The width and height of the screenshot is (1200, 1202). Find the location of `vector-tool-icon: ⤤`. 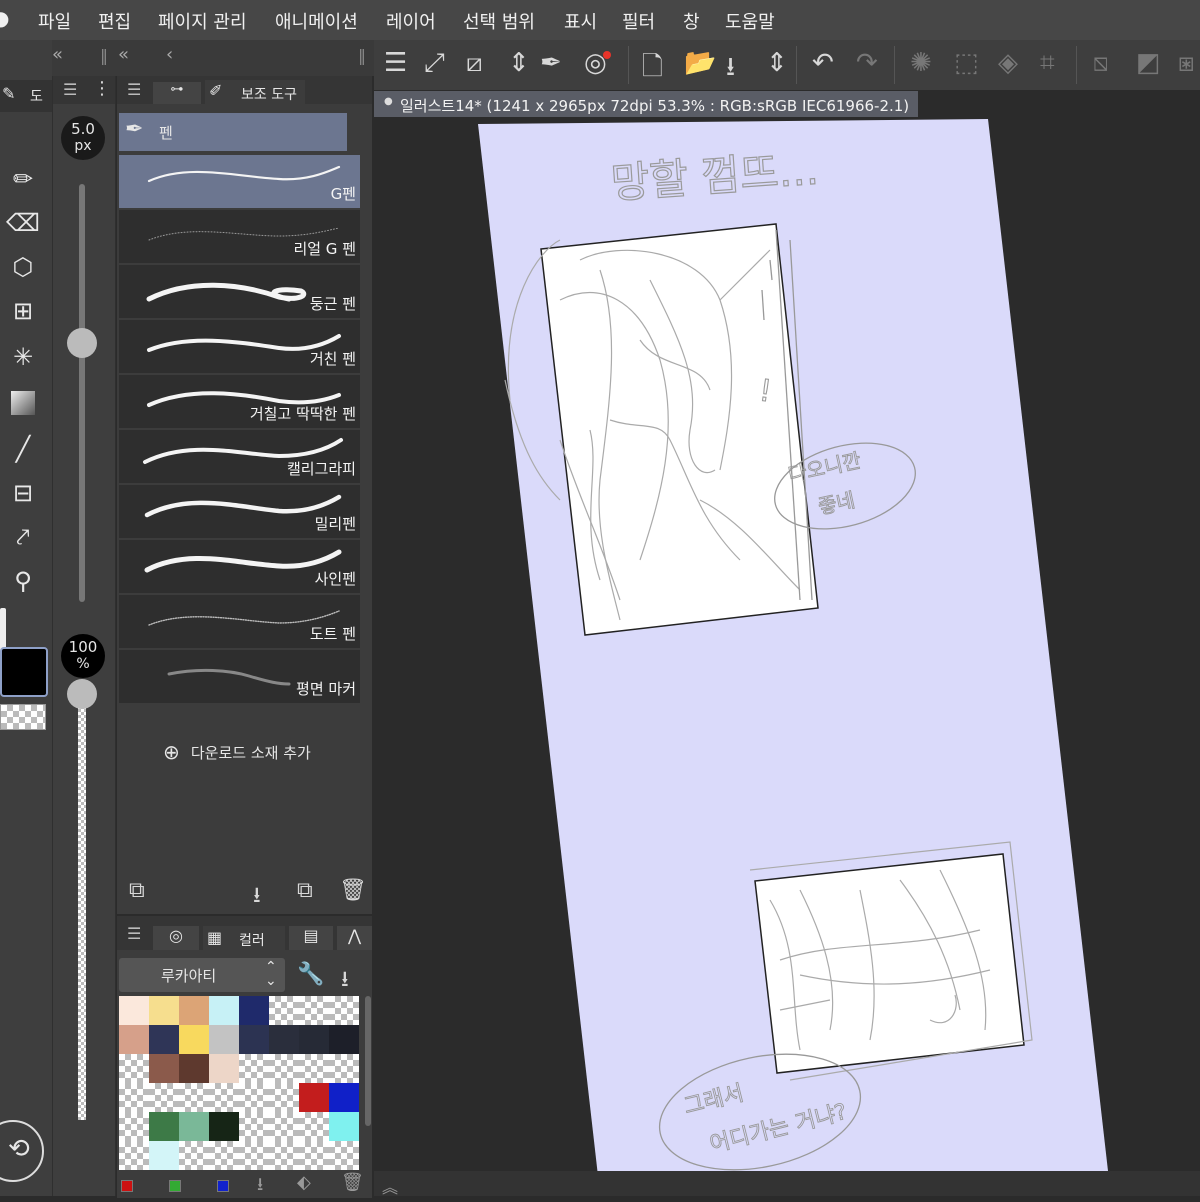

vector-tool-icon: ⤤ is located at coordinates (23, 537).